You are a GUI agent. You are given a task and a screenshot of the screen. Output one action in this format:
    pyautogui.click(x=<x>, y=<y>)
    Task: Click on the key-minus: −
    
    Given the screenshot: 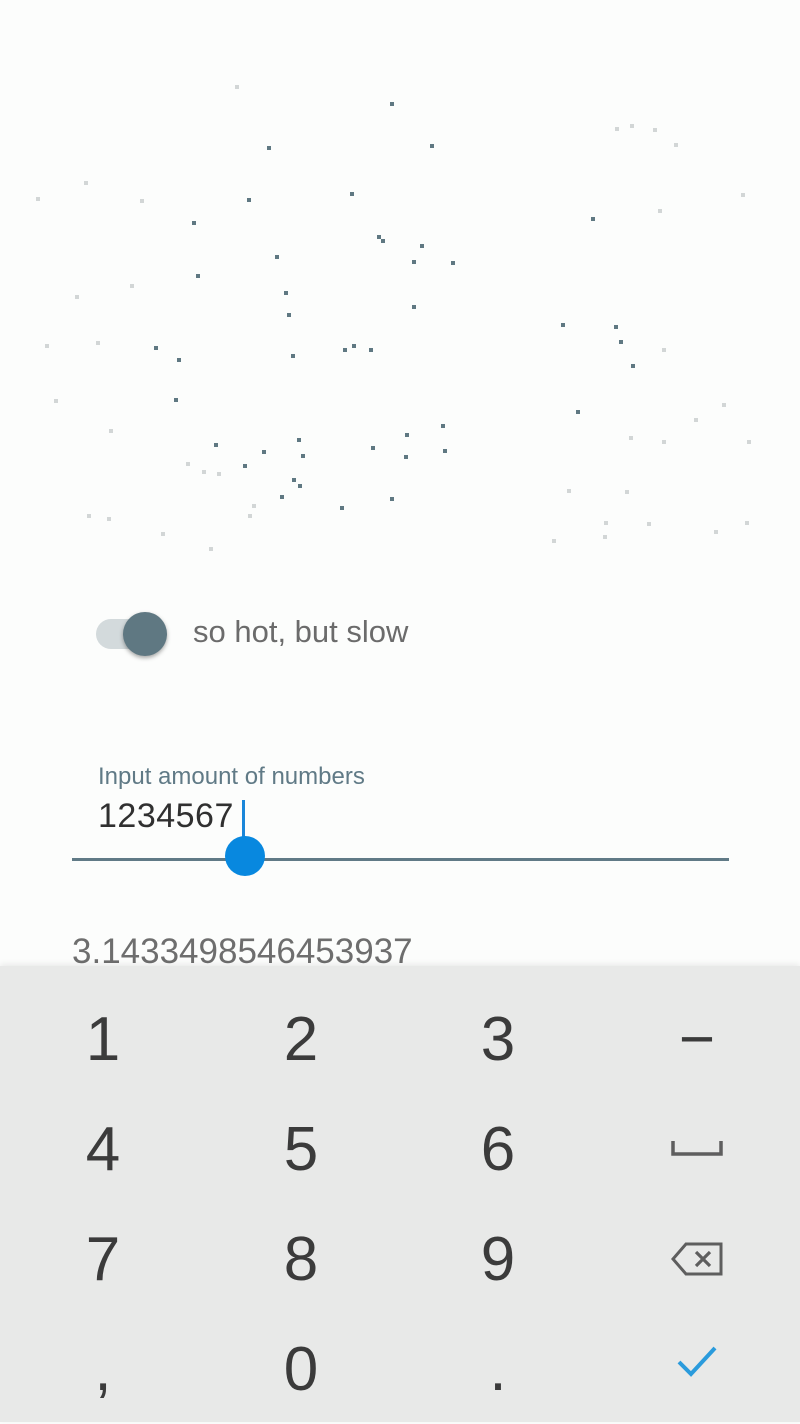 What is the action you would take?
    pyautogui.click(x=697, y=1039)
    